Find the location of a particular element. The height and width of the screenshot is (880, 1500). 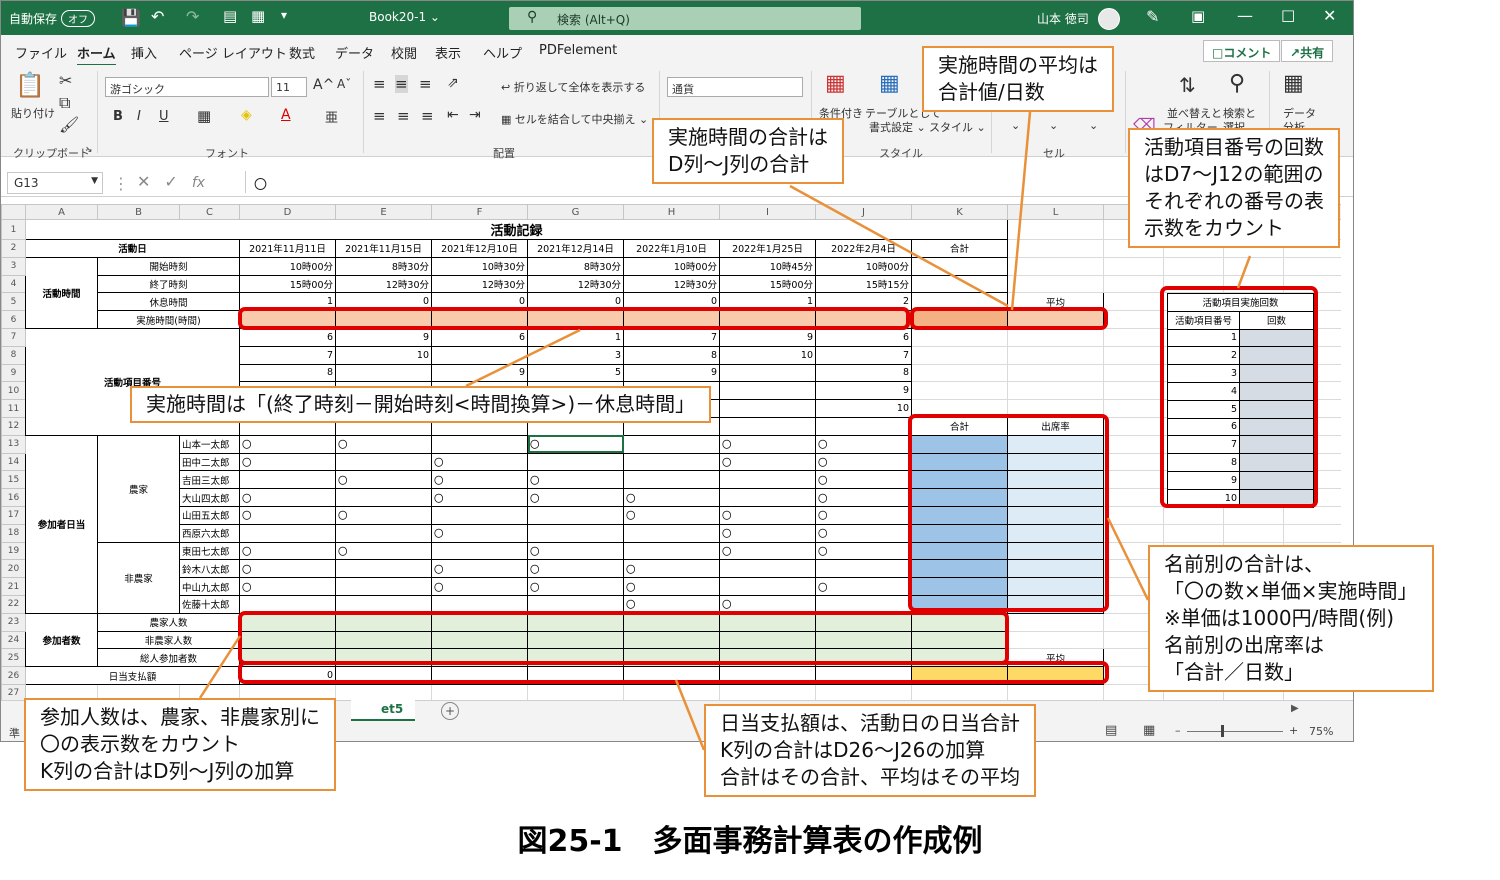

leader-pay is located at coordinates (690, 715).